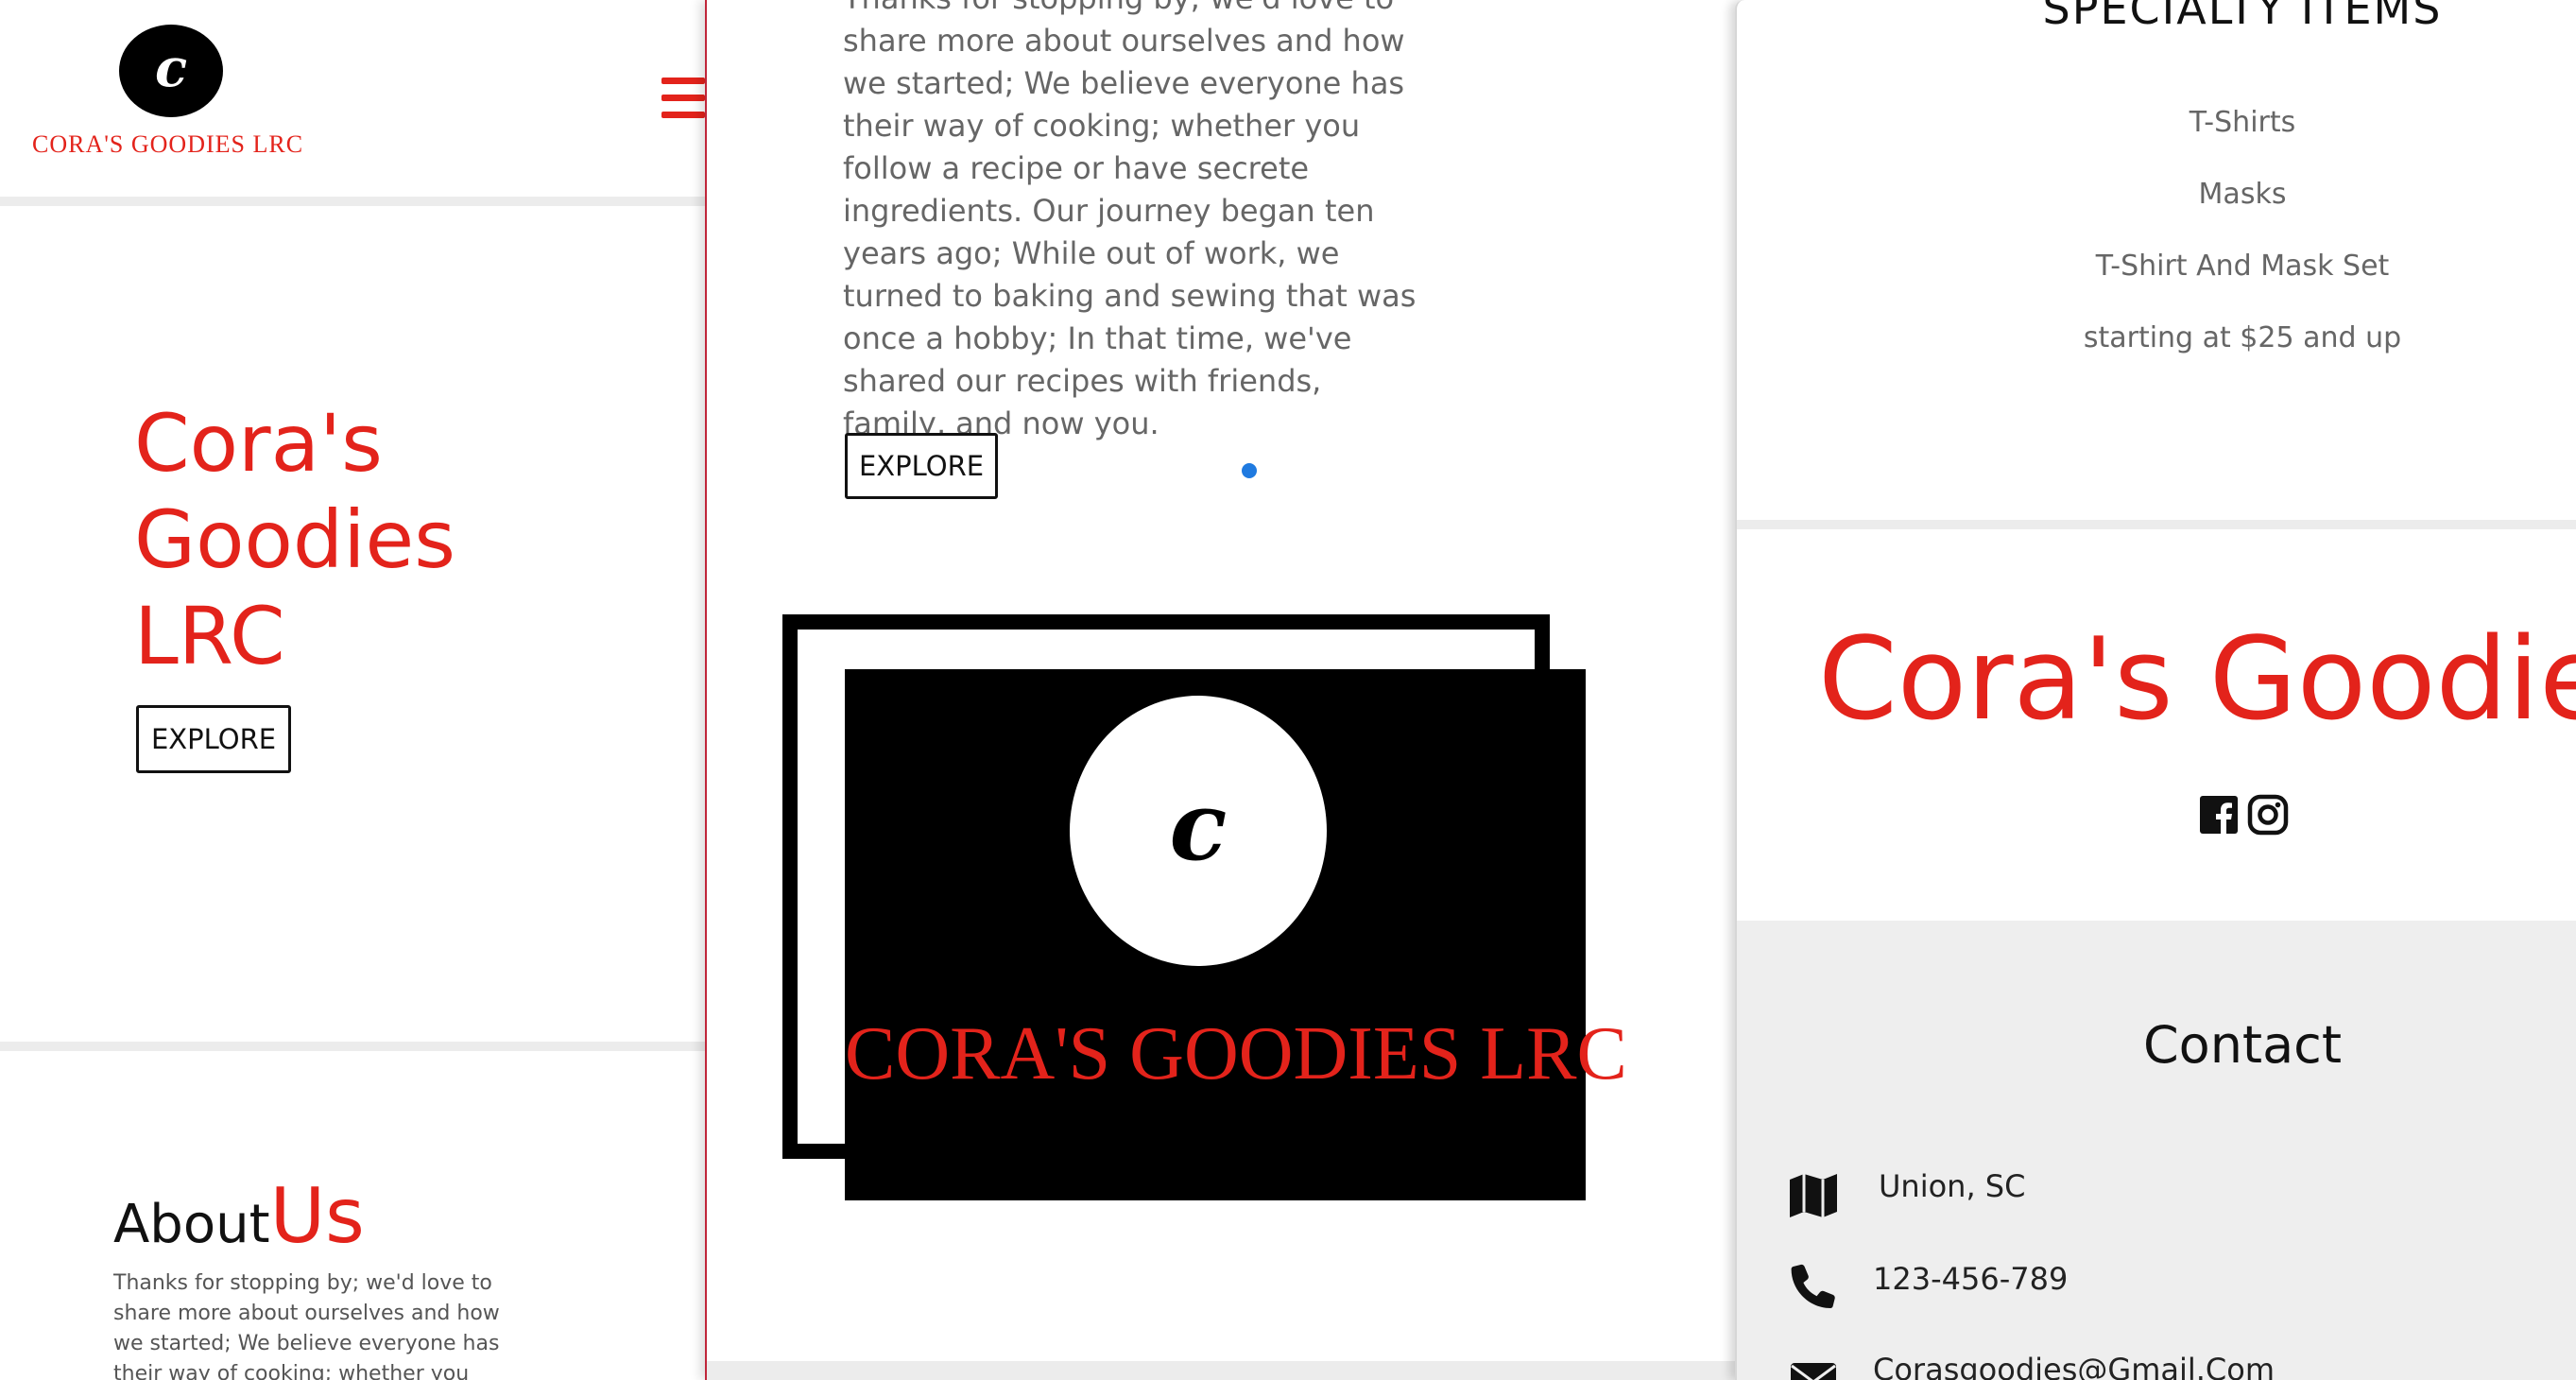  What do you see at coordinates (171, 71) in the screenshot?
I see `logo-circle: c` at bounding box center [171, 71].